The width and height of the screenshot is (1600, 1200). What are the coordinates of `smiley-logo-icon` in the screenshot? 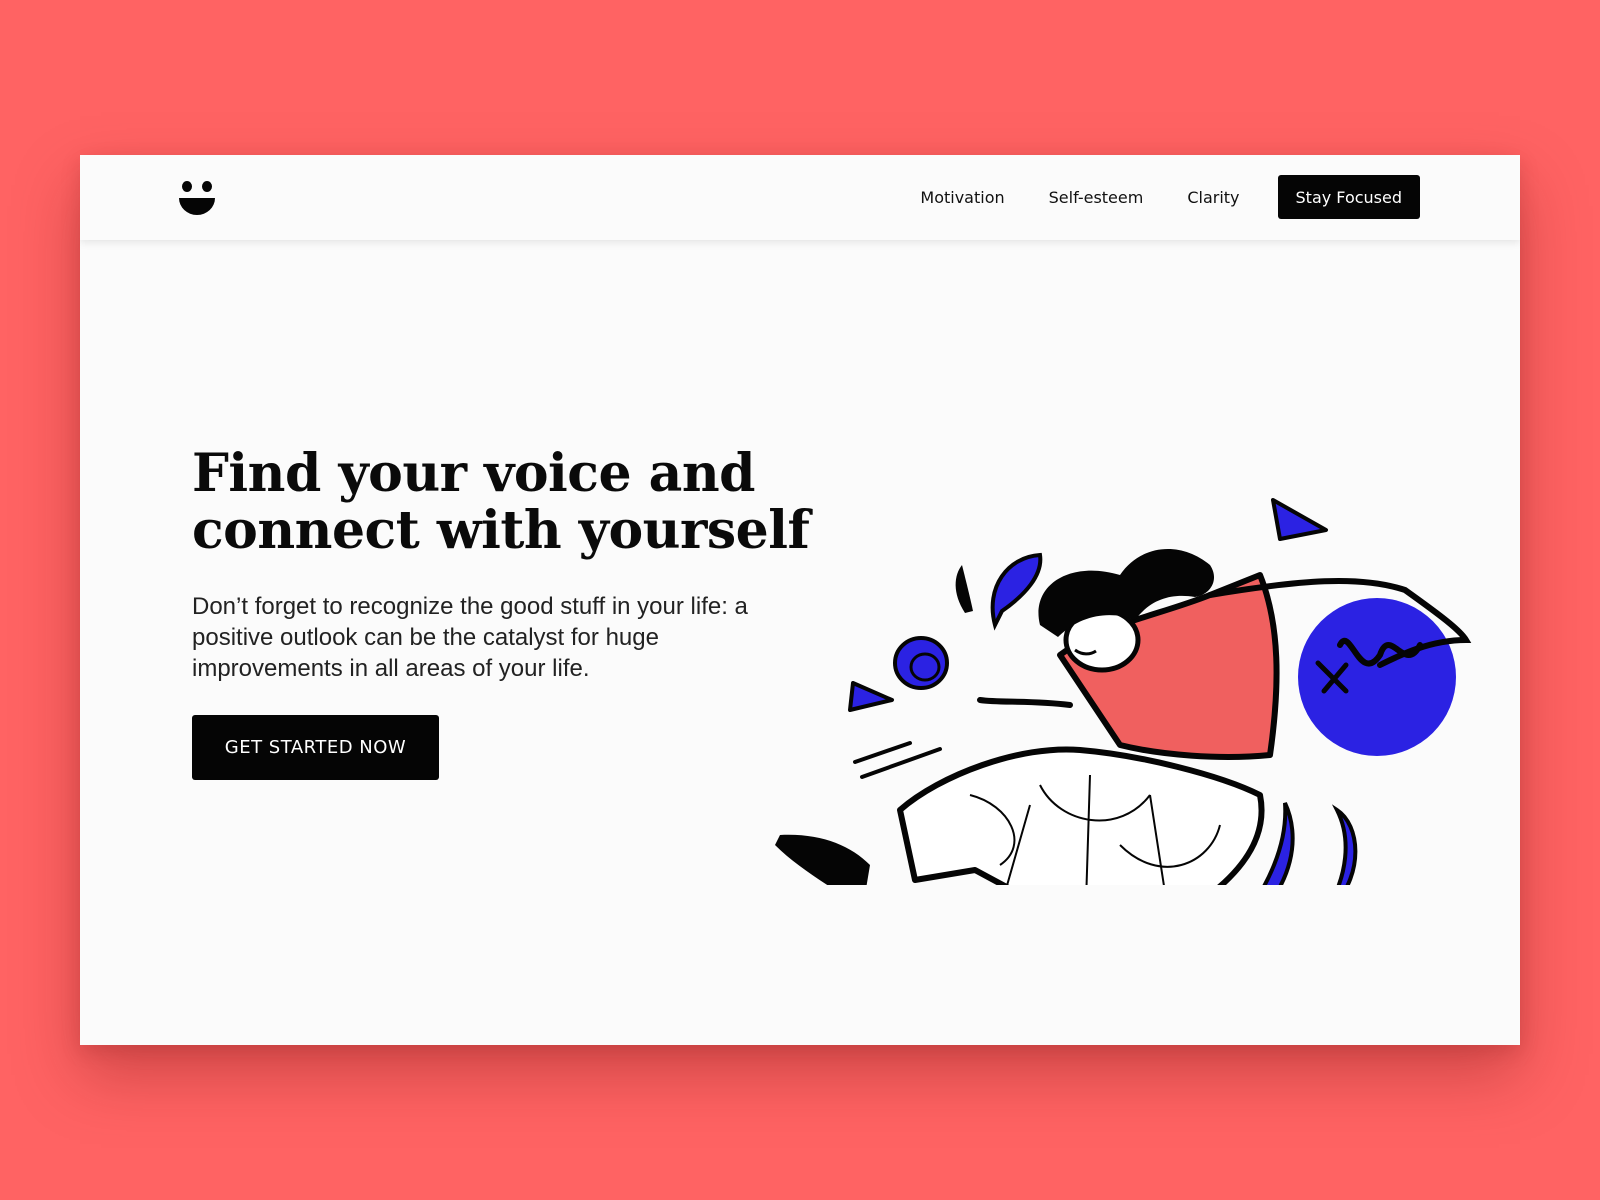 It's located at (197, 199).